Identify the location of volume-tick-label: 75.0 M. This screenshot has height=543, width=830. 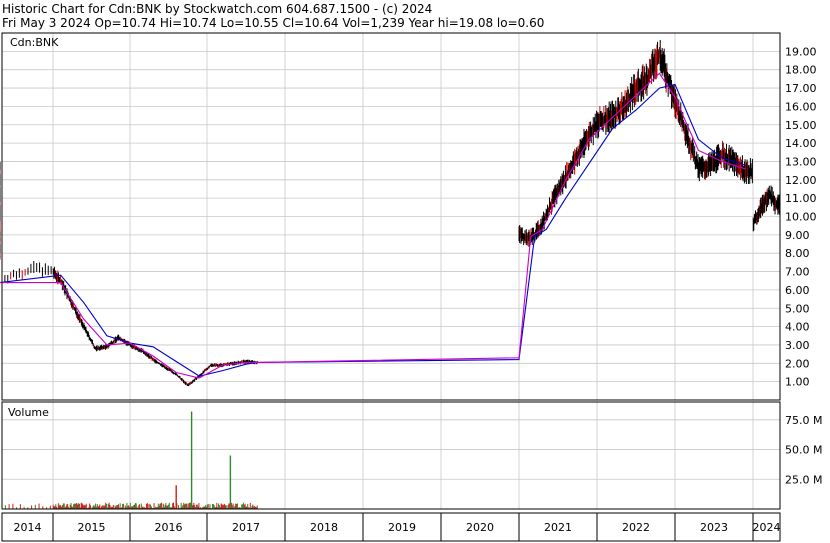
(803, 420).